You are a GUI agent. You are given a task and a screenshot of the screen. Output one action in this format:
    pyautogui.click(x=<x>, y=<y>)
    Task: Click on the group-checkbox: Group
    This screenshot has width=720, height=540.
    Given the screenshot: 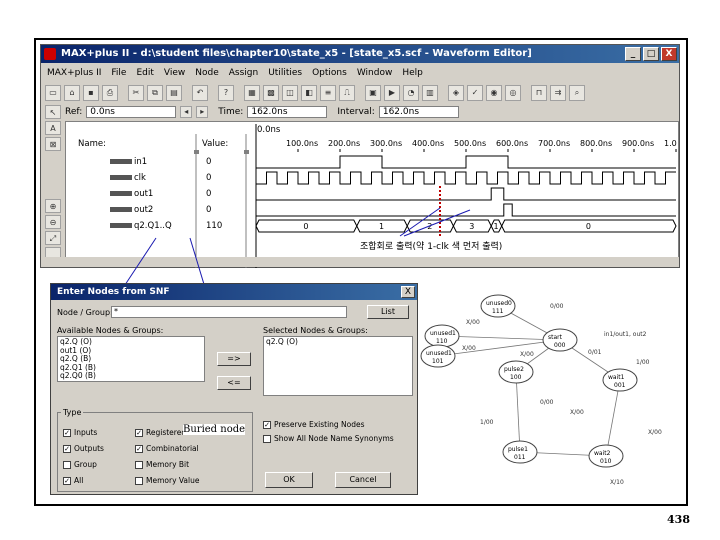 What is the action you would take?
    pyautogui.click(x=80, y=464)
    